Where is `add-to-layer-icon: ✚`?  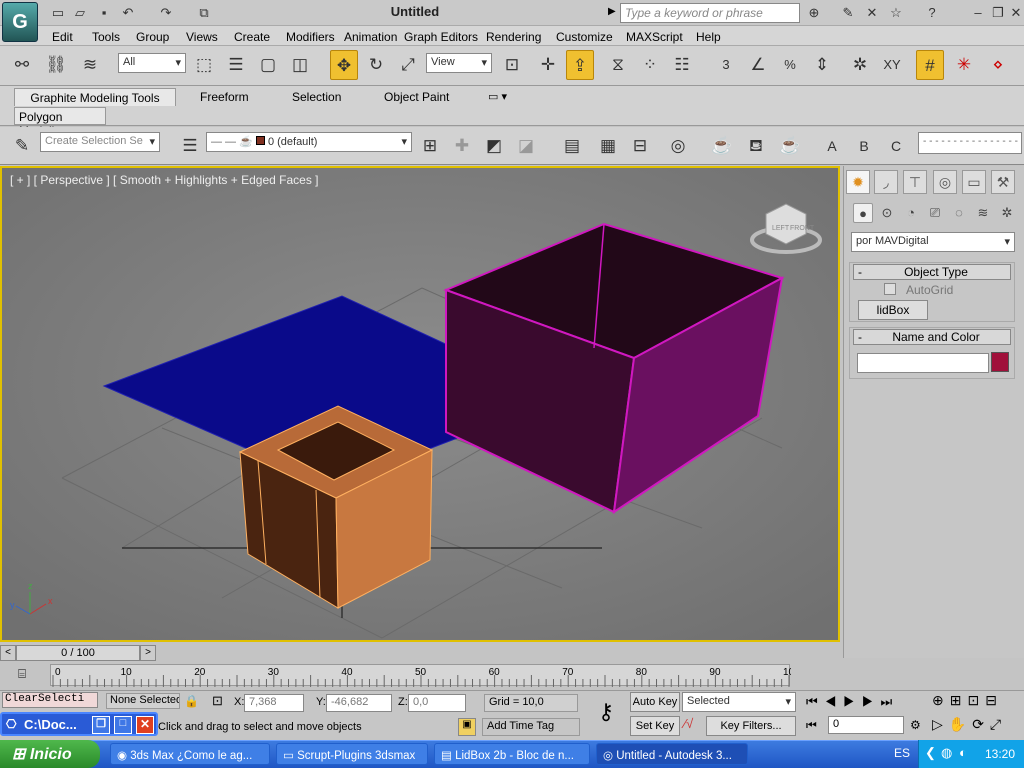
add-to-layer-icon: ✚ is located at coordinates (462, 146).